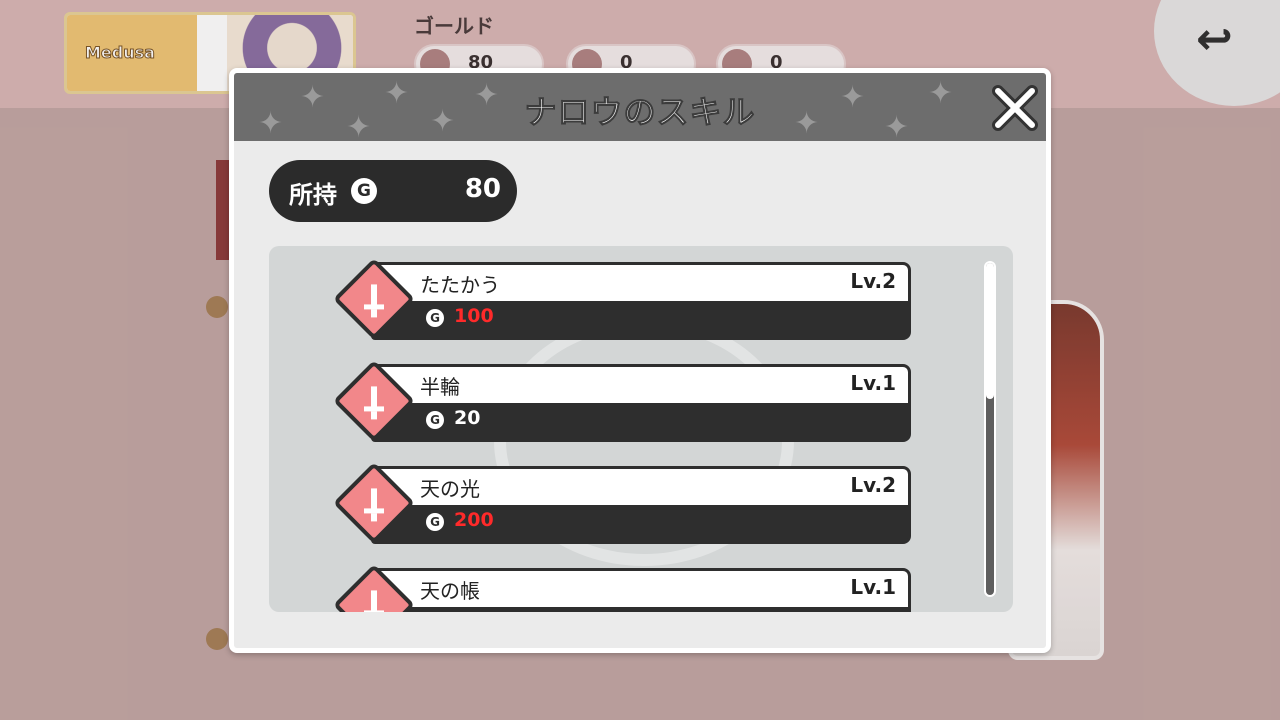 This screenshot has height=720, width=1280. Describe the element at coordinates (460, 285) in the screenshot. I see `skill-name: たたかう` at that location.